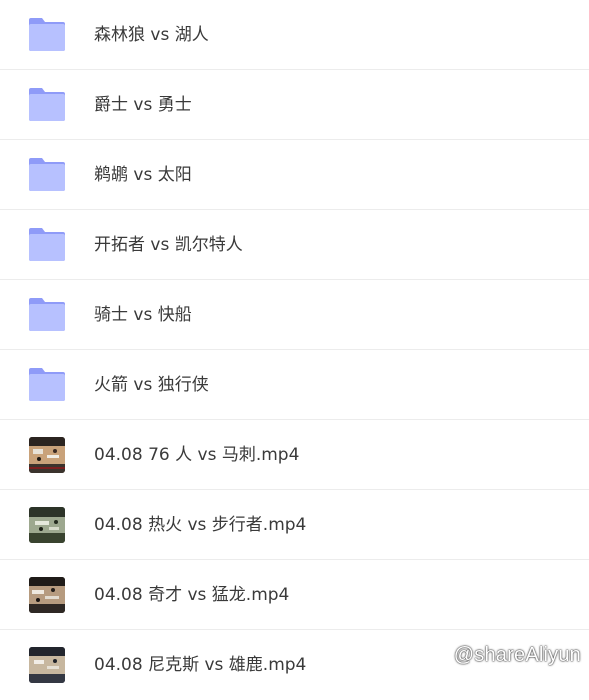  What do you see at coordinates (143, 105) in the screenshot?
I see `folder-name: 爵士 vs 勇士` at bounding box center [143, 105].